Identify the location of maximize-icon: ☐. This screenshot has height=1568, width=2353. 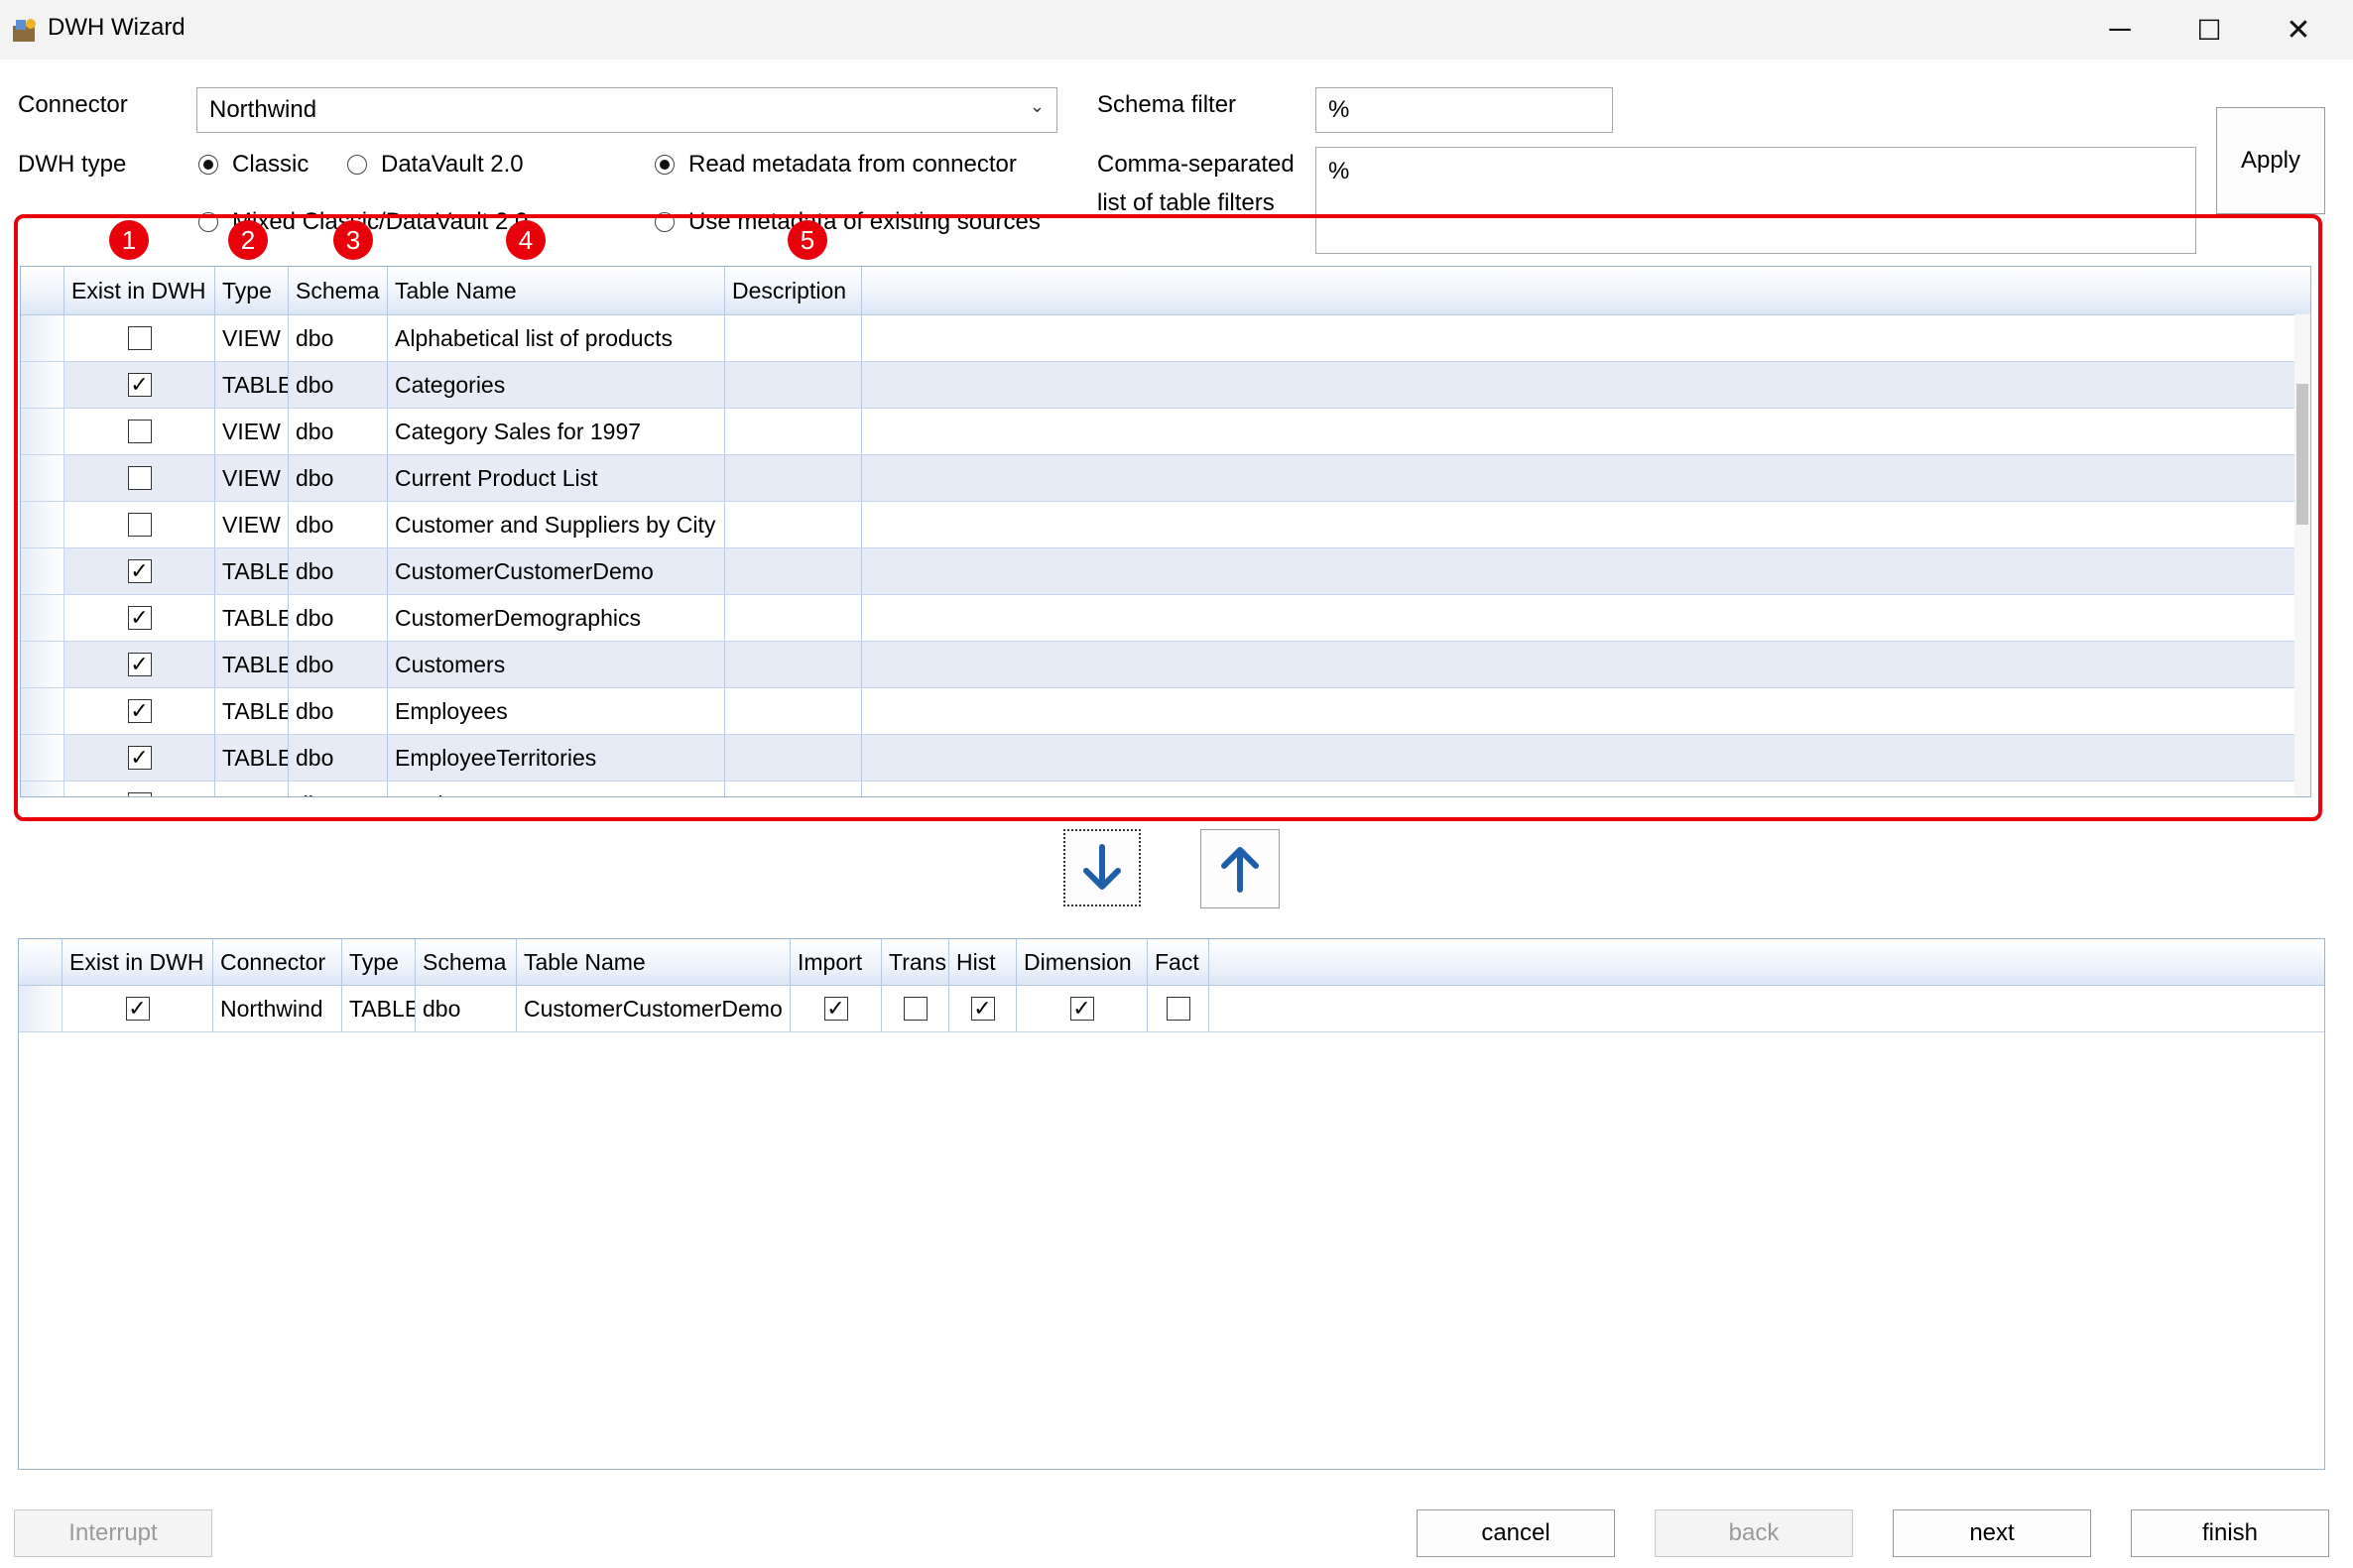
(2209, 30).